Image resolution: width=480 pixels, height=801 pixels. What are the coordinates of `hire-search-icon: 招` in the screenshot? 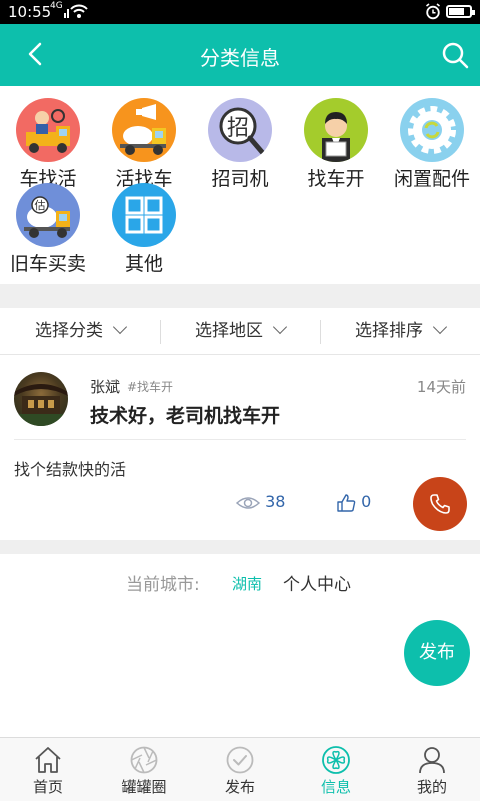 It's located at (240, 130).